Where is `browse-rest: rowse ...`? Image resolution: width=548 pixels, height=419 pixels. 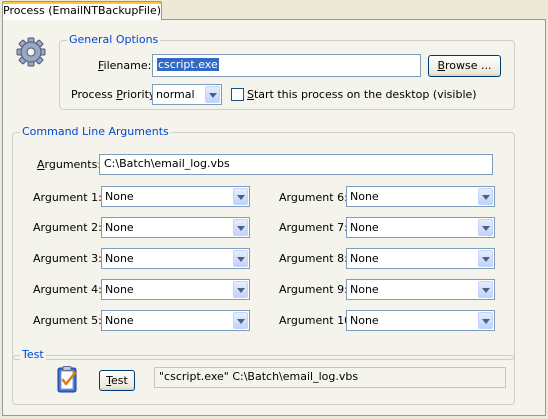
browse-rest: rowse ... is located at coordinates (468, 65).